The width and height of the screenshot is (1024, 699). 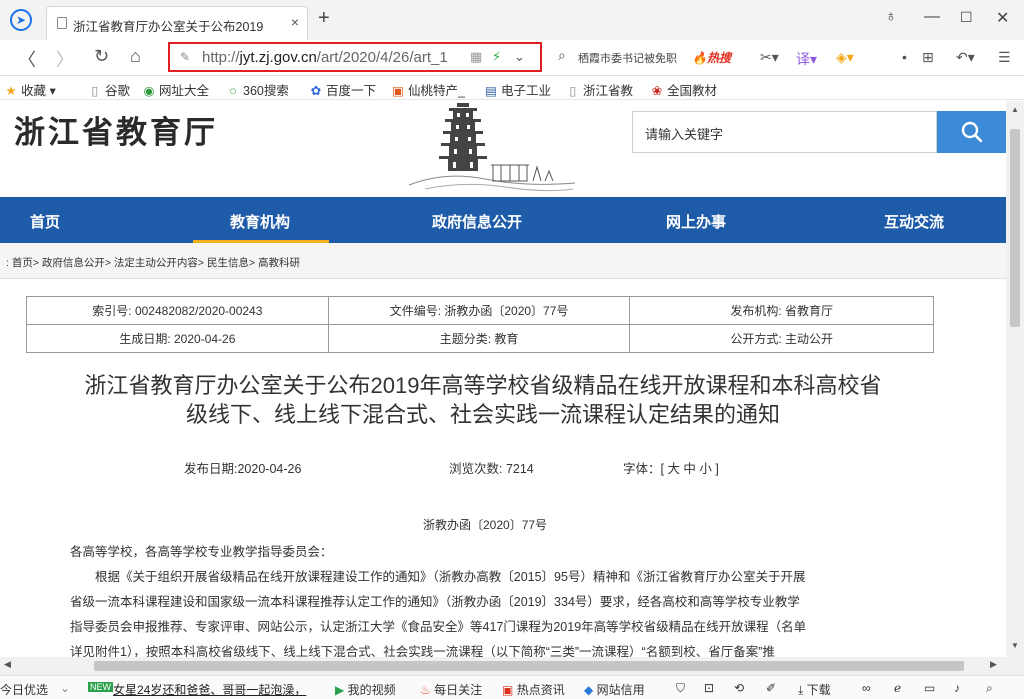 I want to click on search-hint: 栖霞市委书记被免职, so click(x=627, y=59).